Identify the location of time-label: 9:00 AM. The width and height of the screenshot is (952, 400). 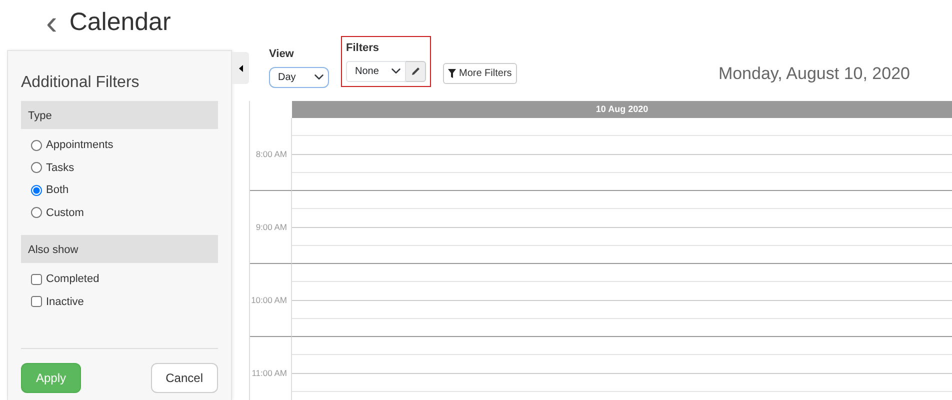
(271, 227).